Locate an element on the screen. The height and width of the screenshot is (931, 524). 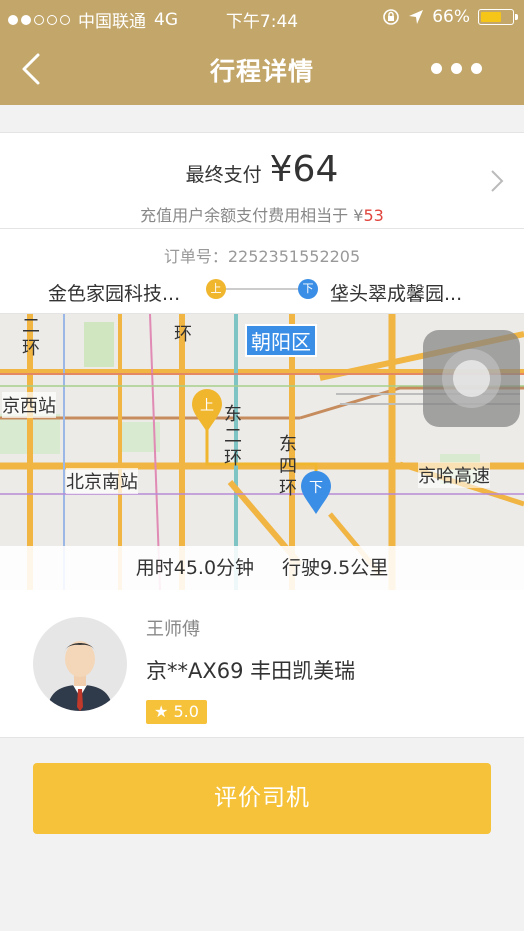
map-dropoff-pin-icon: 下 is located at coordinates (316, 492).